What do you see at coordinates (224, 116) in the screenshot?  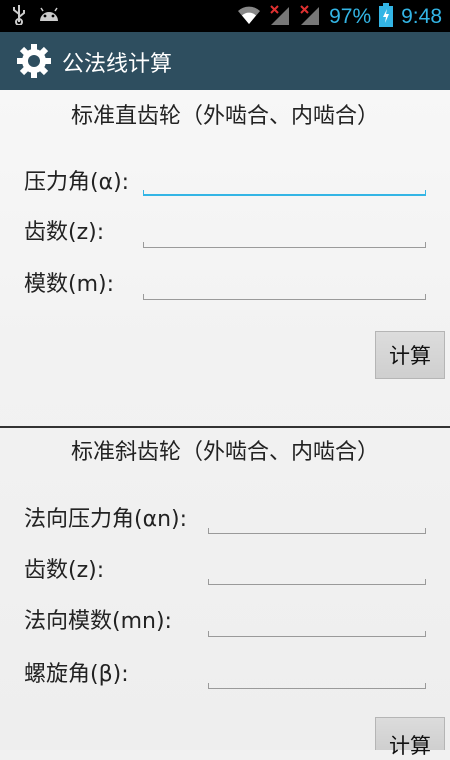 I see `spur-gear-section-title: 标准直齿轮（外啮合、内啮合）` at bounding box center [224, 116].